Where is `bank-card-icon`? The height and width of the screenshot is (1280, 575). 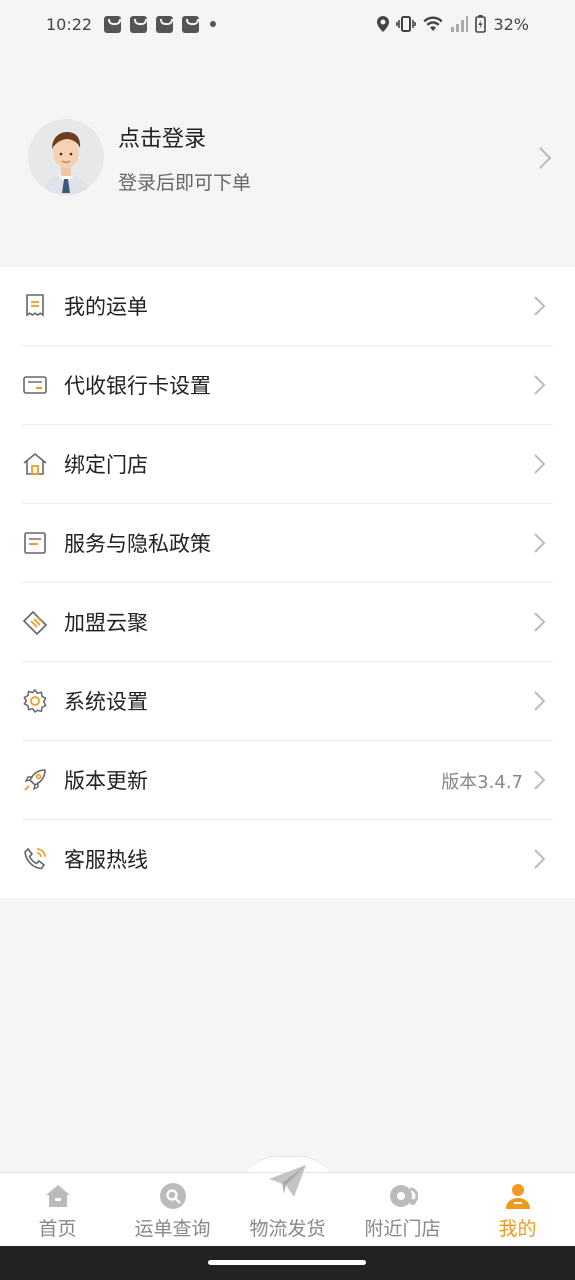 bank-card-icon is located at coordinates (35, 385).